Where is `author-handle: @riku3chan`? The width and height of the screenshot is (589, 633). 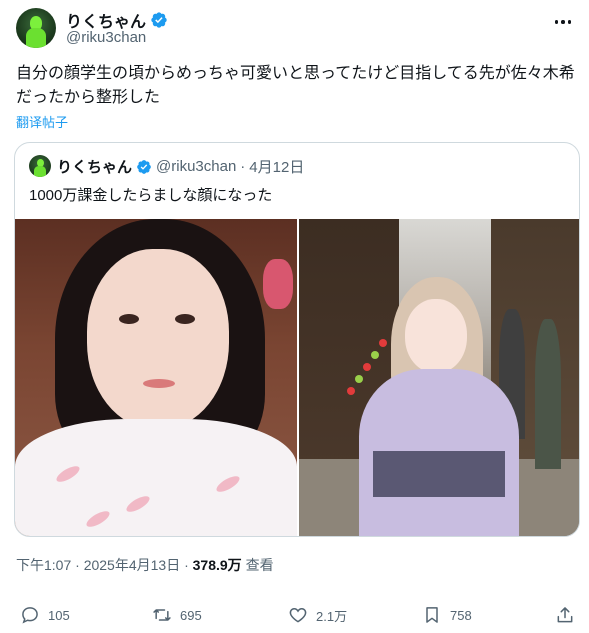 author-handle: @riku3chan is located at coordinates (106, 37).